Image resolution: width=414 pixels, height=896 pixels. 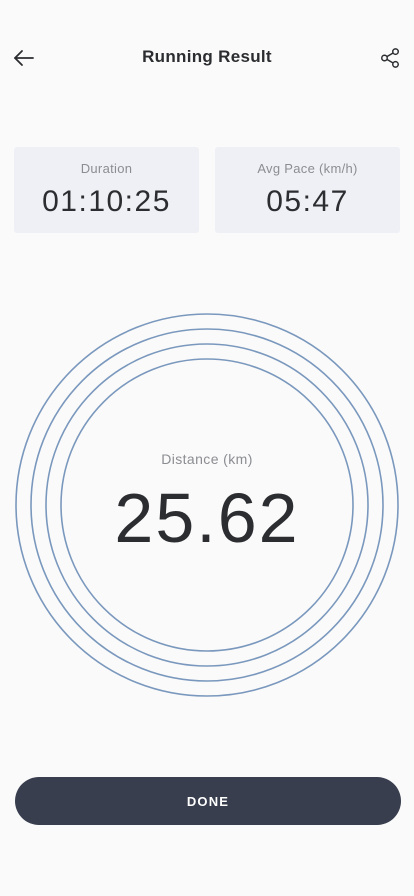 I want to click on avg-pace-card: Avg Pace (km/h) 05:47, so click(x=307, y=190).